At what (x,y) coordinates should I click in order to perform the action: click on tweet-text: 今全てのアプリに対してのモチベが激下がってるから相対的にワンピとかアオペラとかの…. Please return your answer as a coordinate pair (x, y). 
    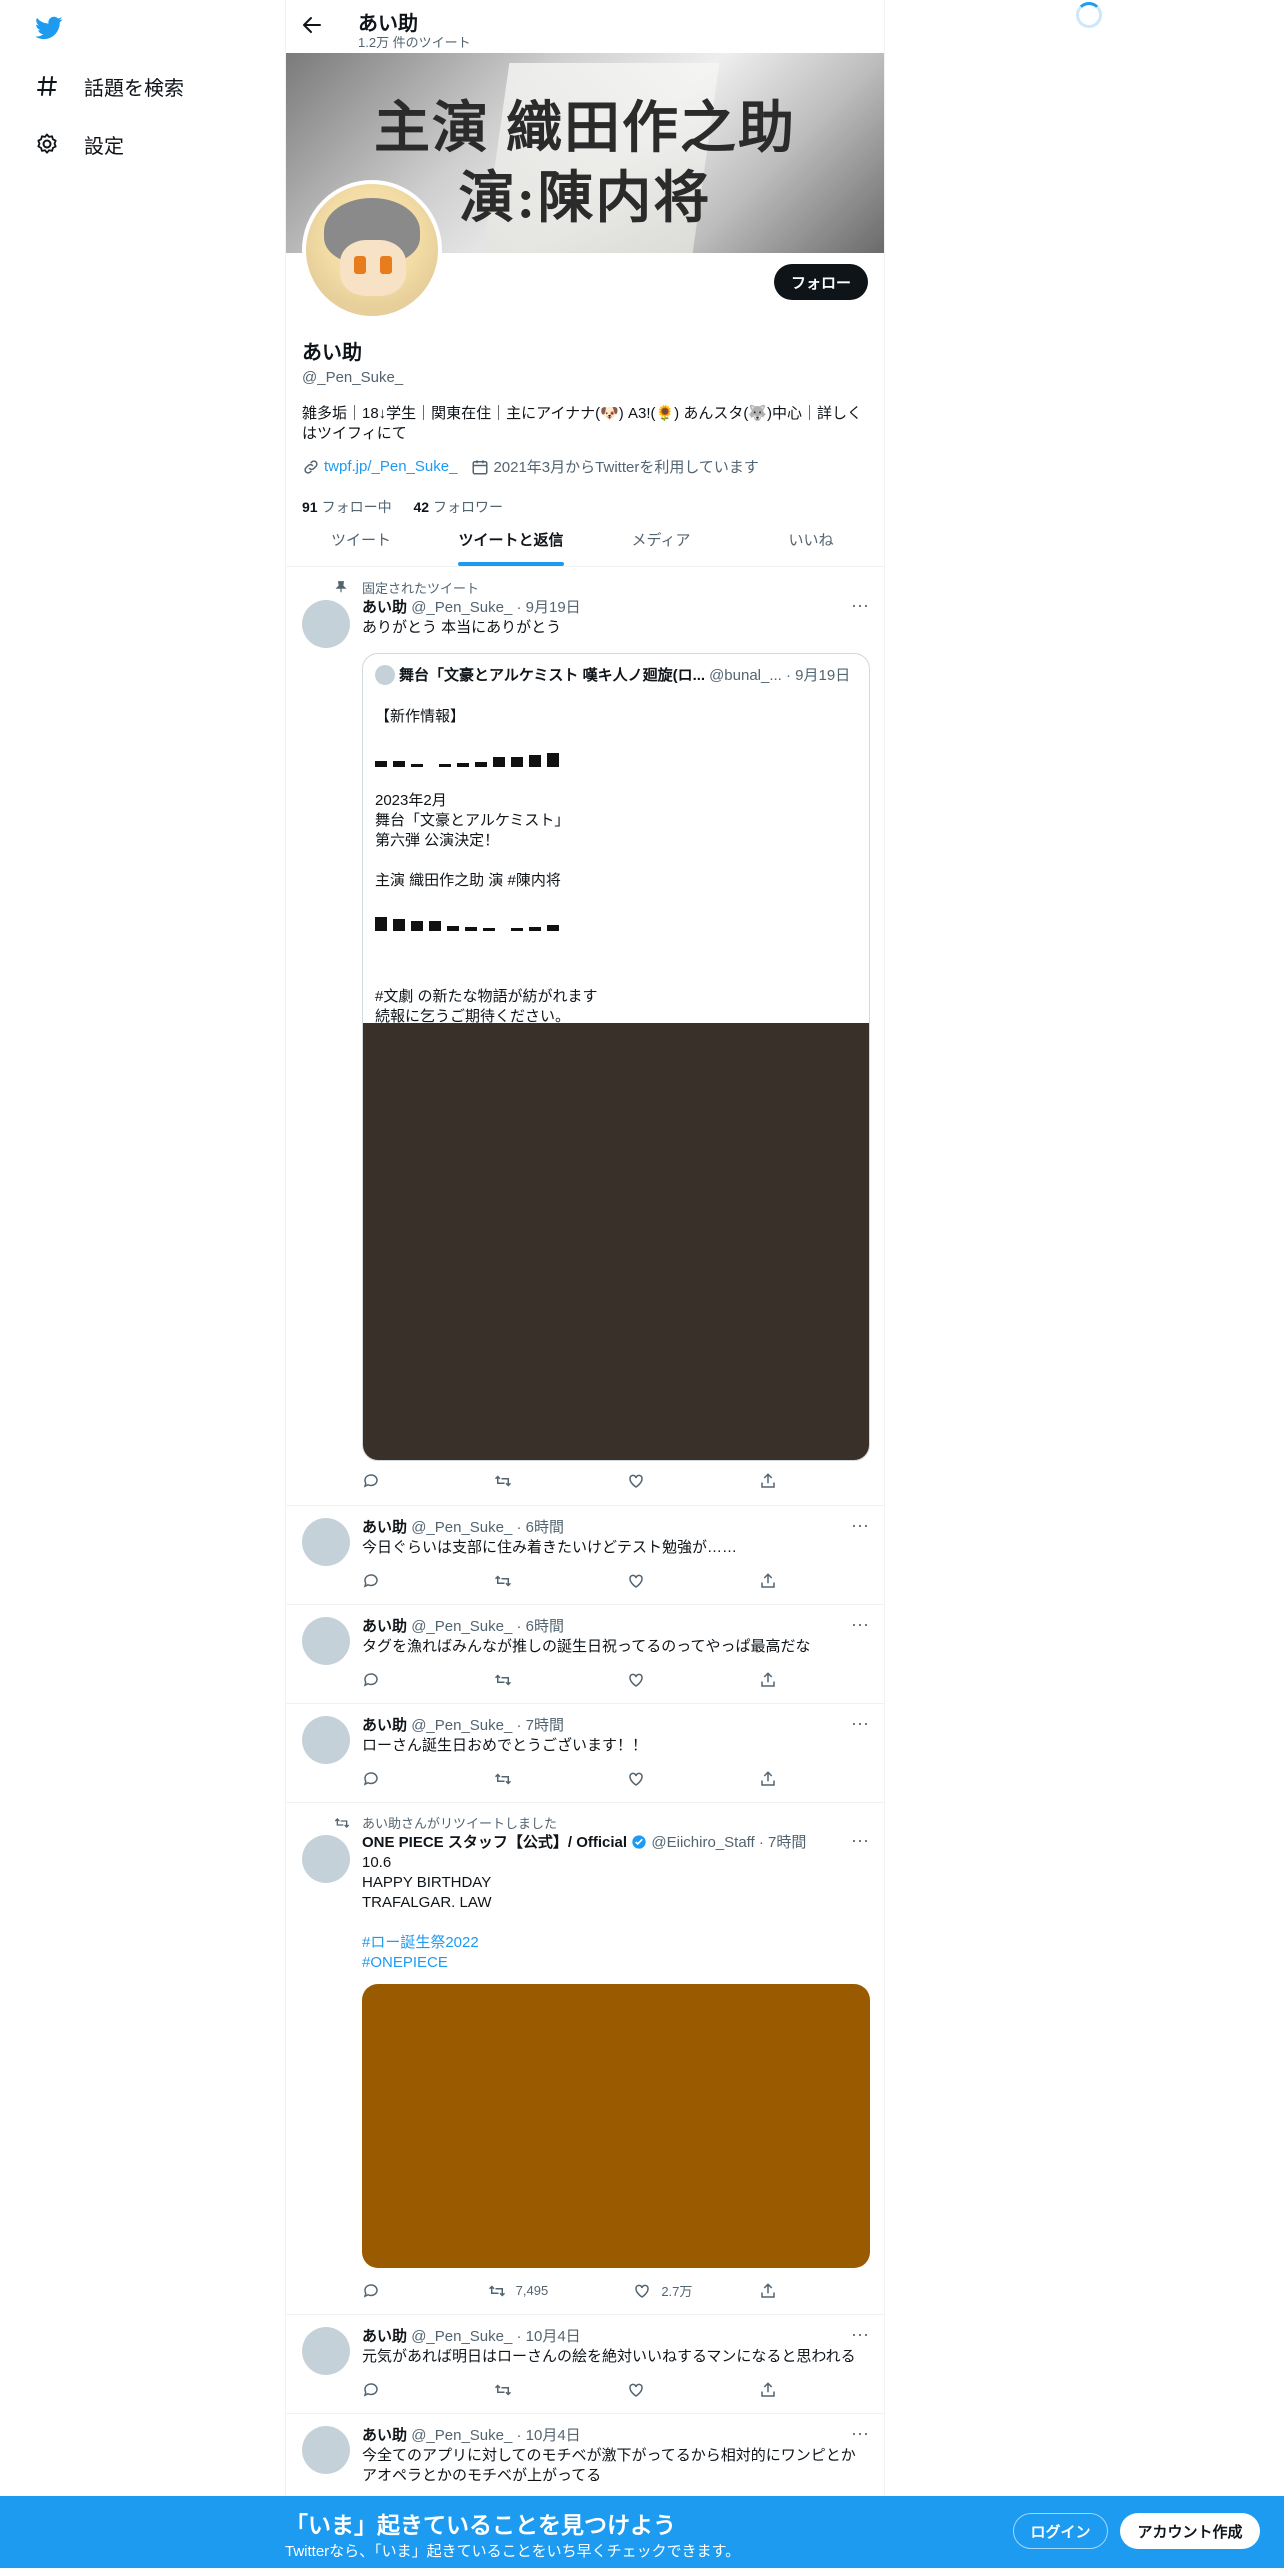
    Looking at the image, I should click on (609, 2465).